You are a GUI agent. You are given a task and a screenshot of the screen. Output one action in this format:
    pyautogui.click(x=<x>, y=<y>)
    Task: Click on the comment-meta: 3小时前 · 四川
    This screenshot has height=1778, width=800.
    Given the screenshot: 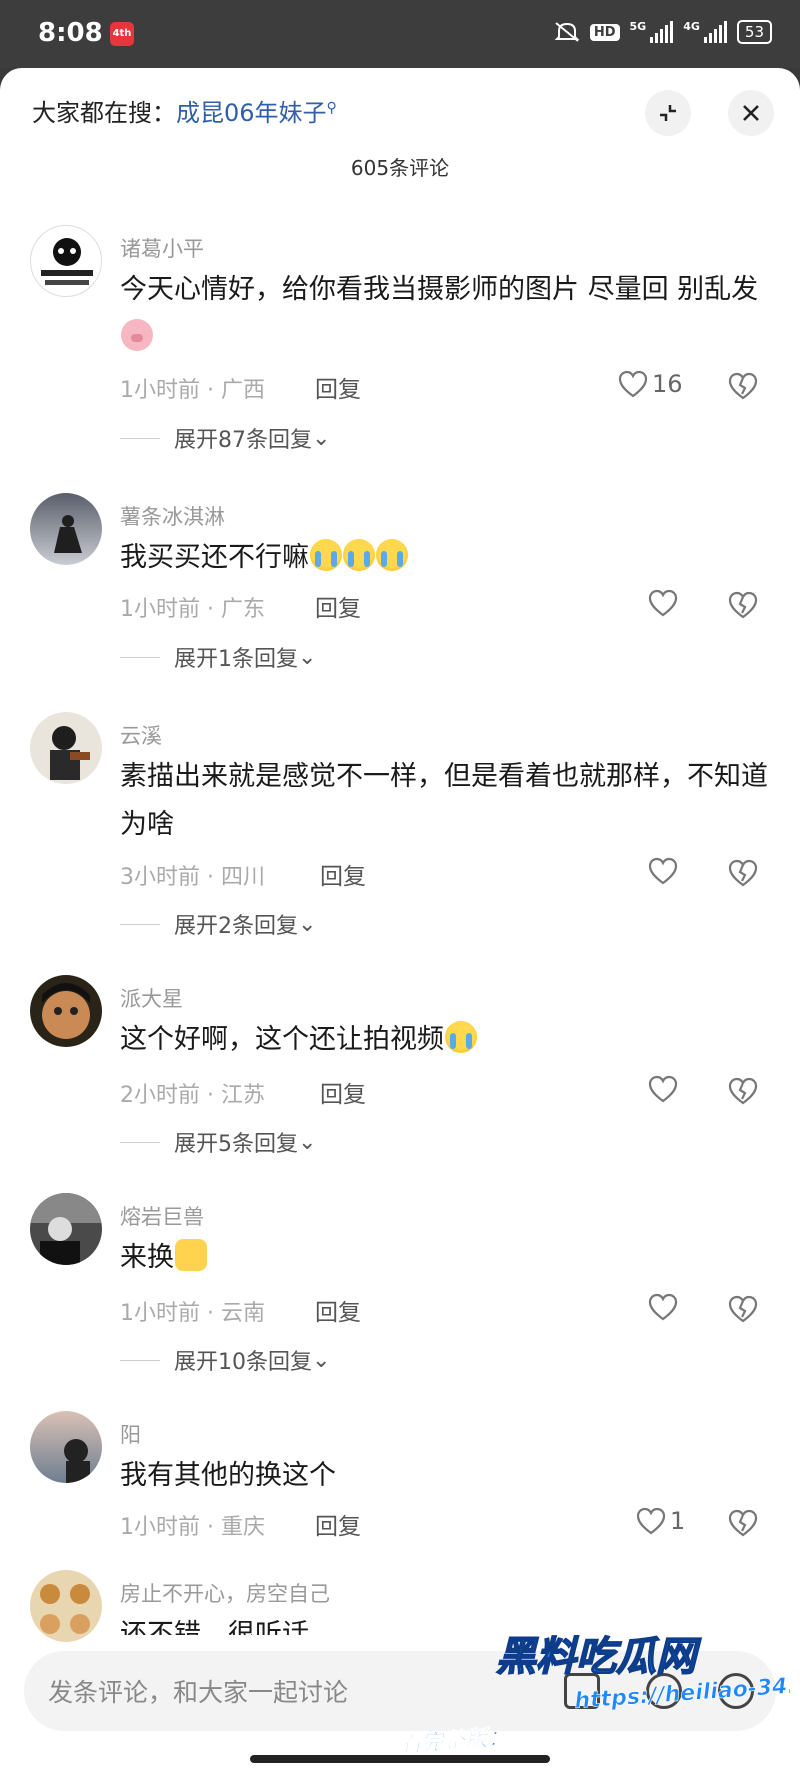 What is the action you would take?
    pyautogui.click(x=192, y=877)
    